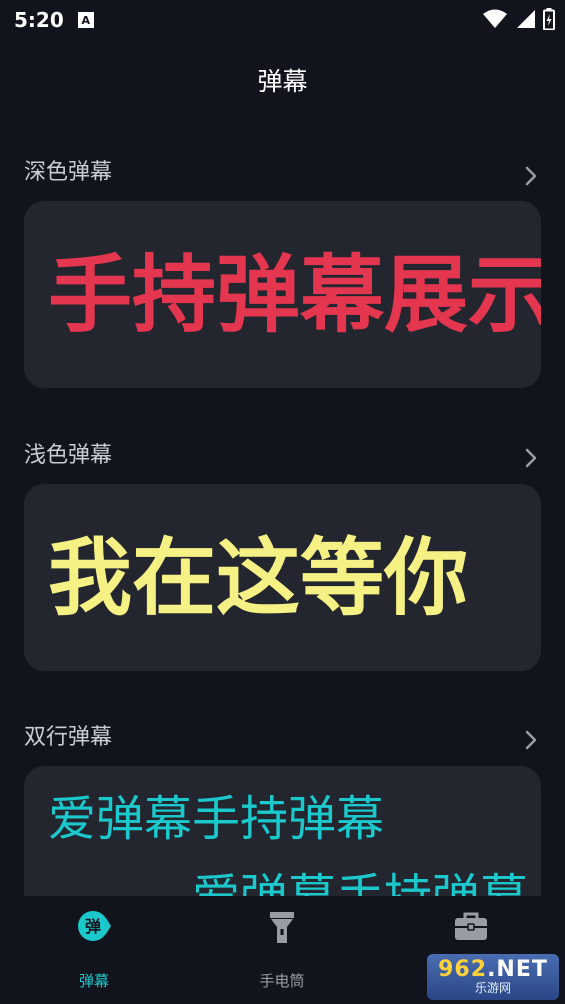 This screenshot has width=565, height=1004. I want to click on watermark-bottom-text: 乐游网, so click(492, 988).